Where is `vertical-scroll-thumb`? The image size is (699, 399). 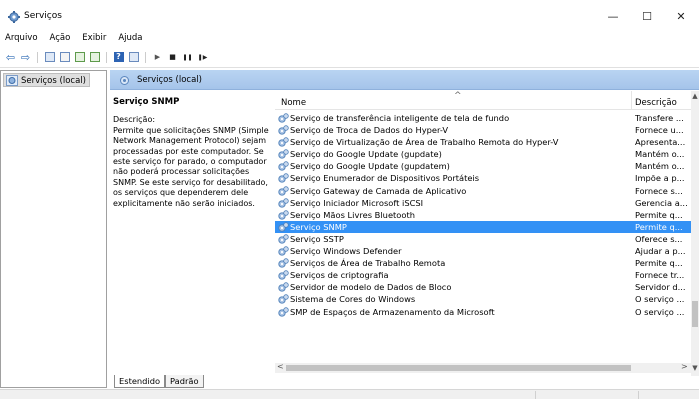 vertical-scroll-thumb is located at coordinates (695, 314).